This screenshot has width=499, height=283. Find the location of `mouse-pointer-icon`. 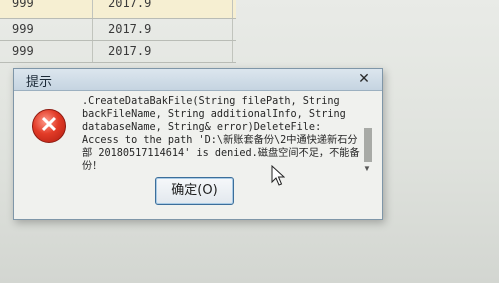

mouse-pointer-icon is located at coordinates (278, 175).